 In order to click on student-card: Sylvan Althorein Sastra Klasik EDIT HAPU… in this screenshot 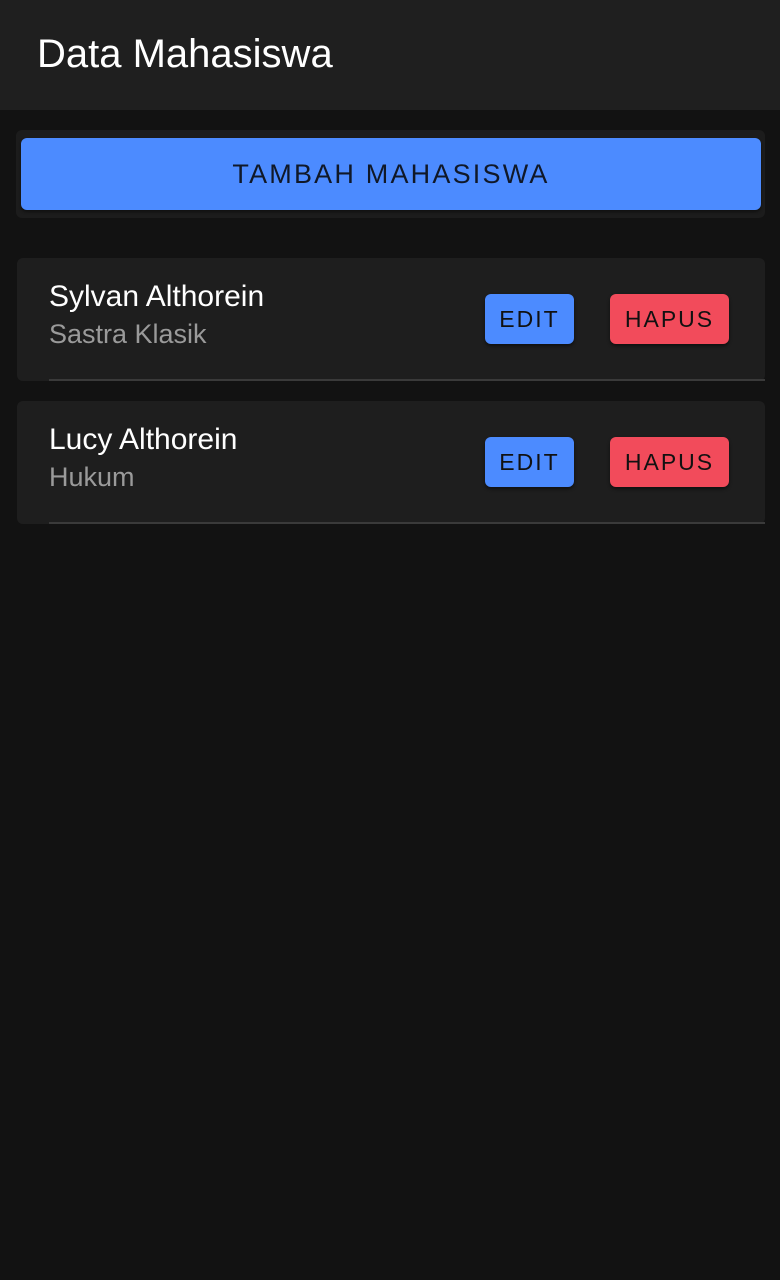, I will do `click(391, 319)`.